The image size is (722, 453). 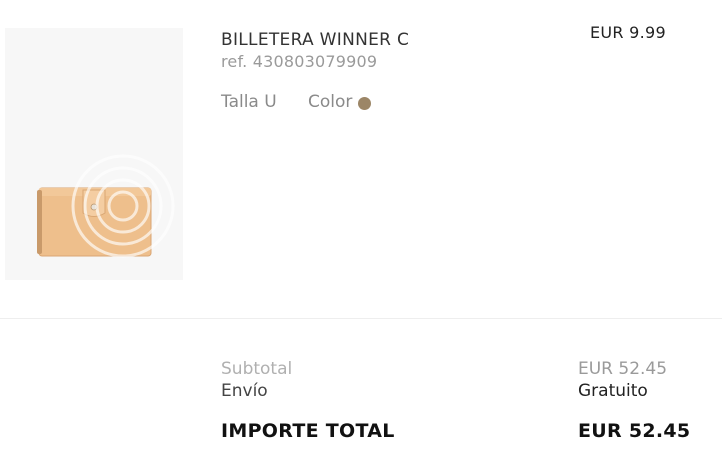 I want to click on subtotal-value: EUR 52.45, so click(x=623, y=369).